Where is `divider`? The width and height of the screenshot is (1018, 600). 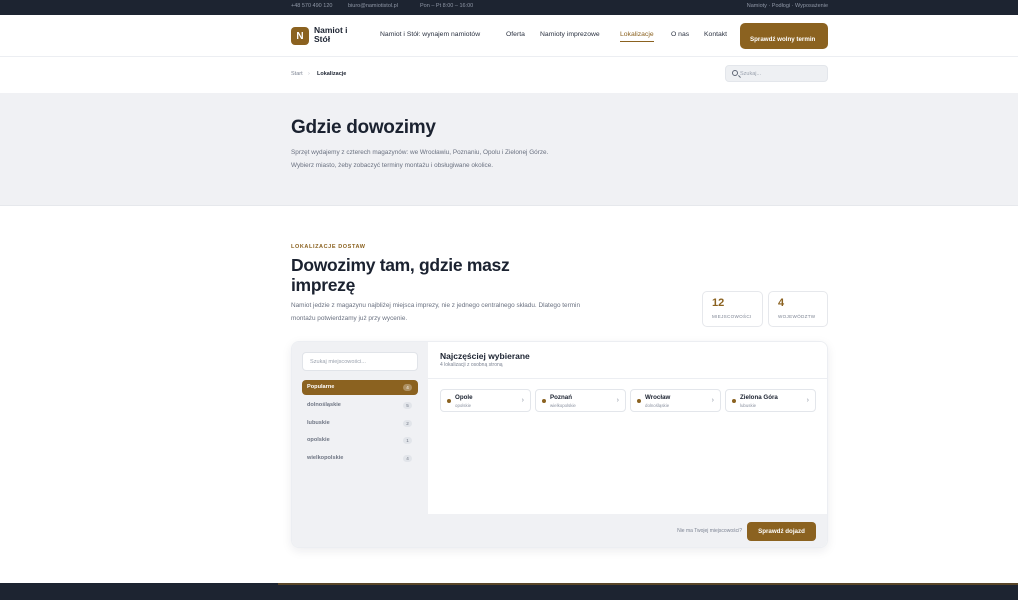 divider is located at coordinates (627, 378).